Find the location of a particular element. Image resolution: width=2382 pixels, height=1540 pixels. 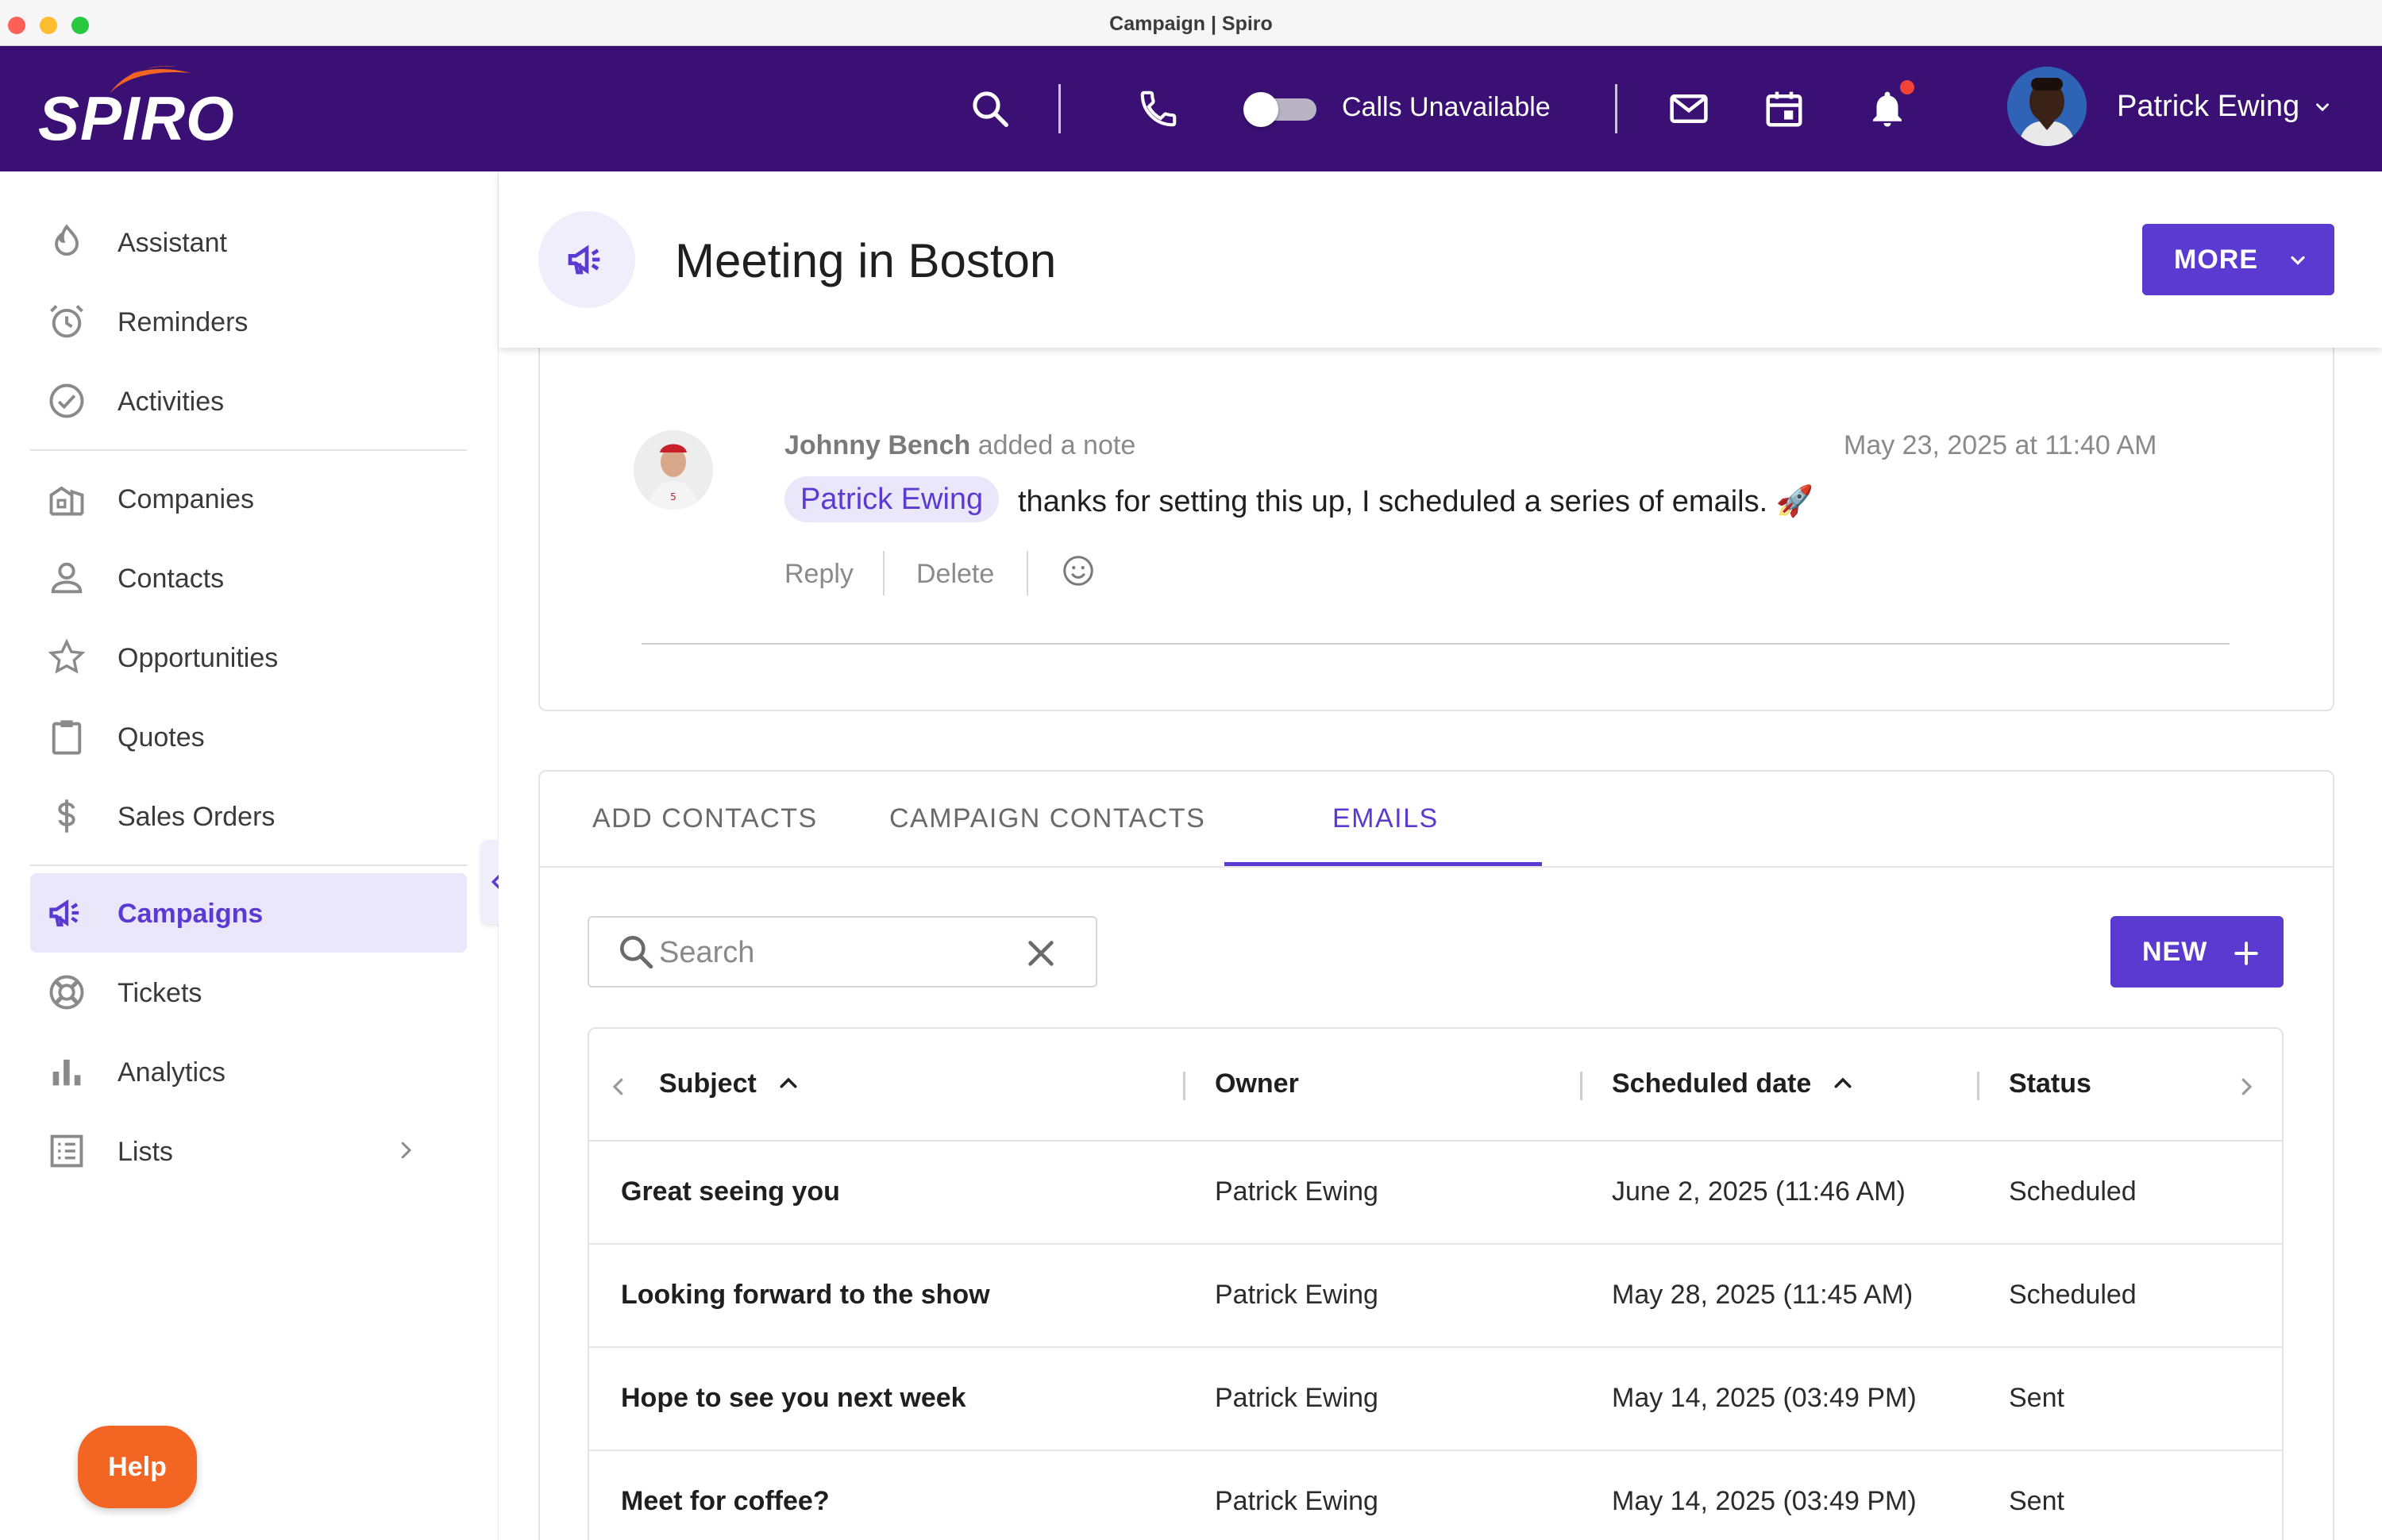

new-email-button: NEW is located at coordinates (2197, 952).